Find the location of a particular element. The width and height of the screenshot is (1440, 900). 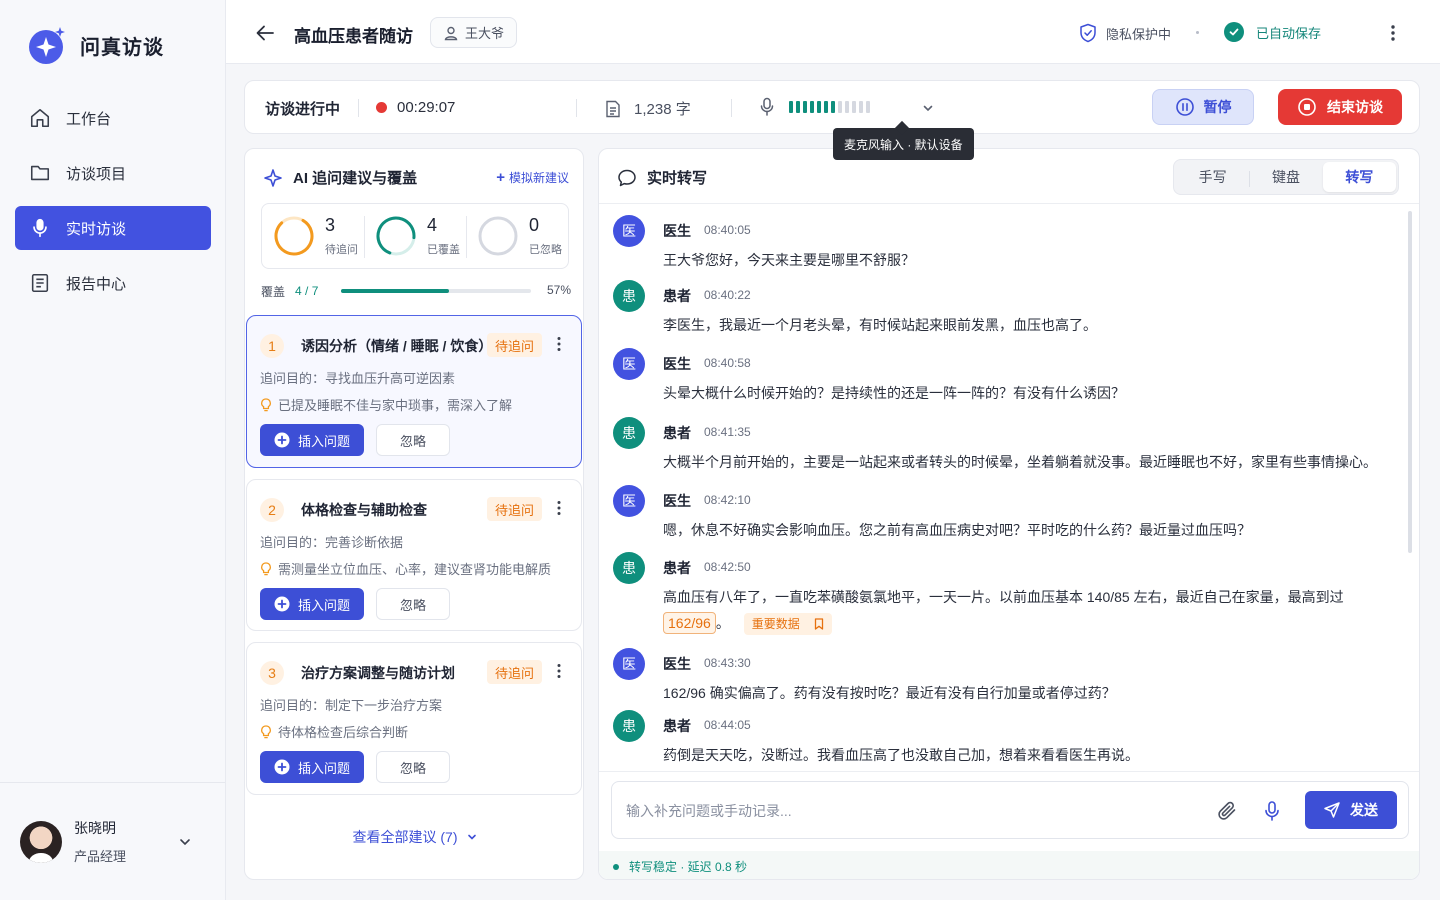

patient-chip: 王大爷 is located at coordinates (474, 32).